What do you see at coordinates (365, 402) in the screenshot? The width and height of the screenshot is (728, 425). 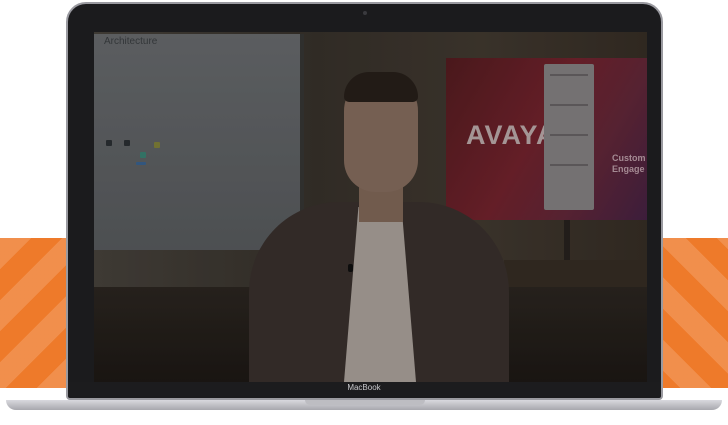 I see `laptop-base-notch` at bounding box center [365, 402].